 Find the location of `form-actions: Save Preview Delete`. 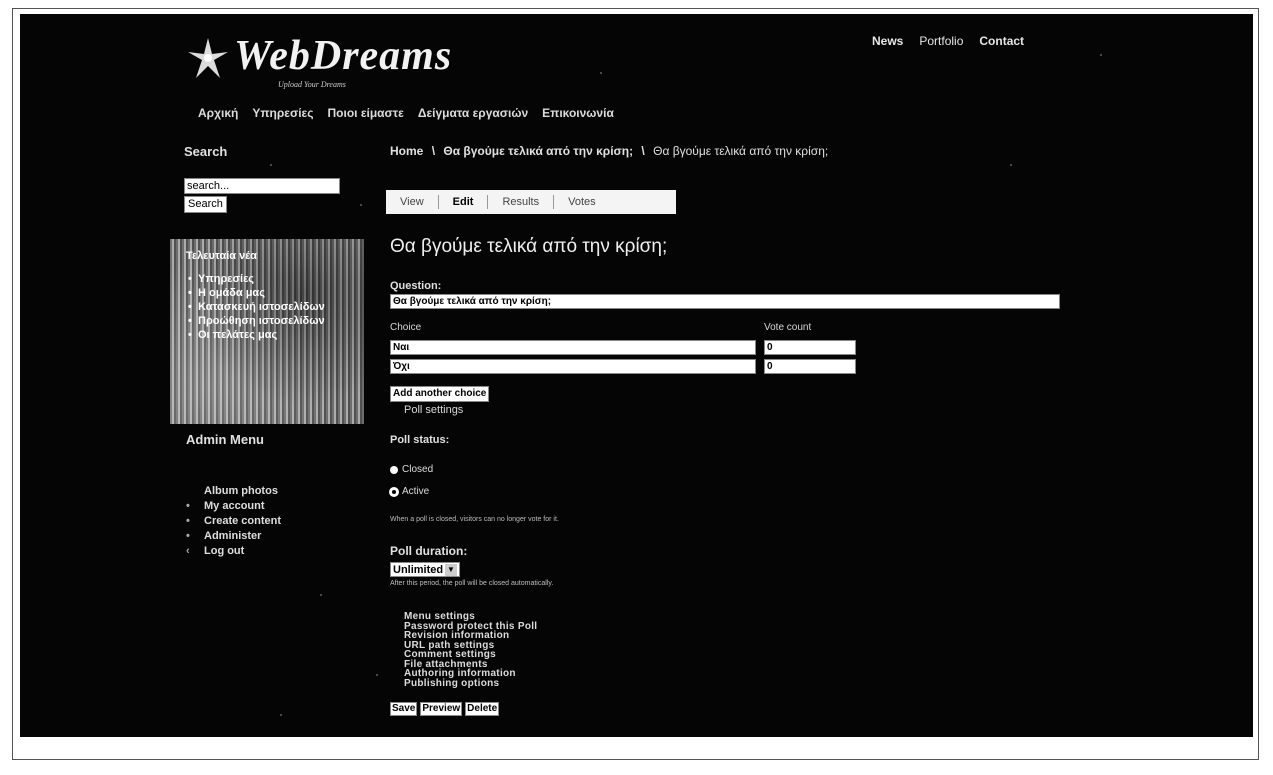

form-actions: Save Preview Delete is located at coordinates (445, 709).